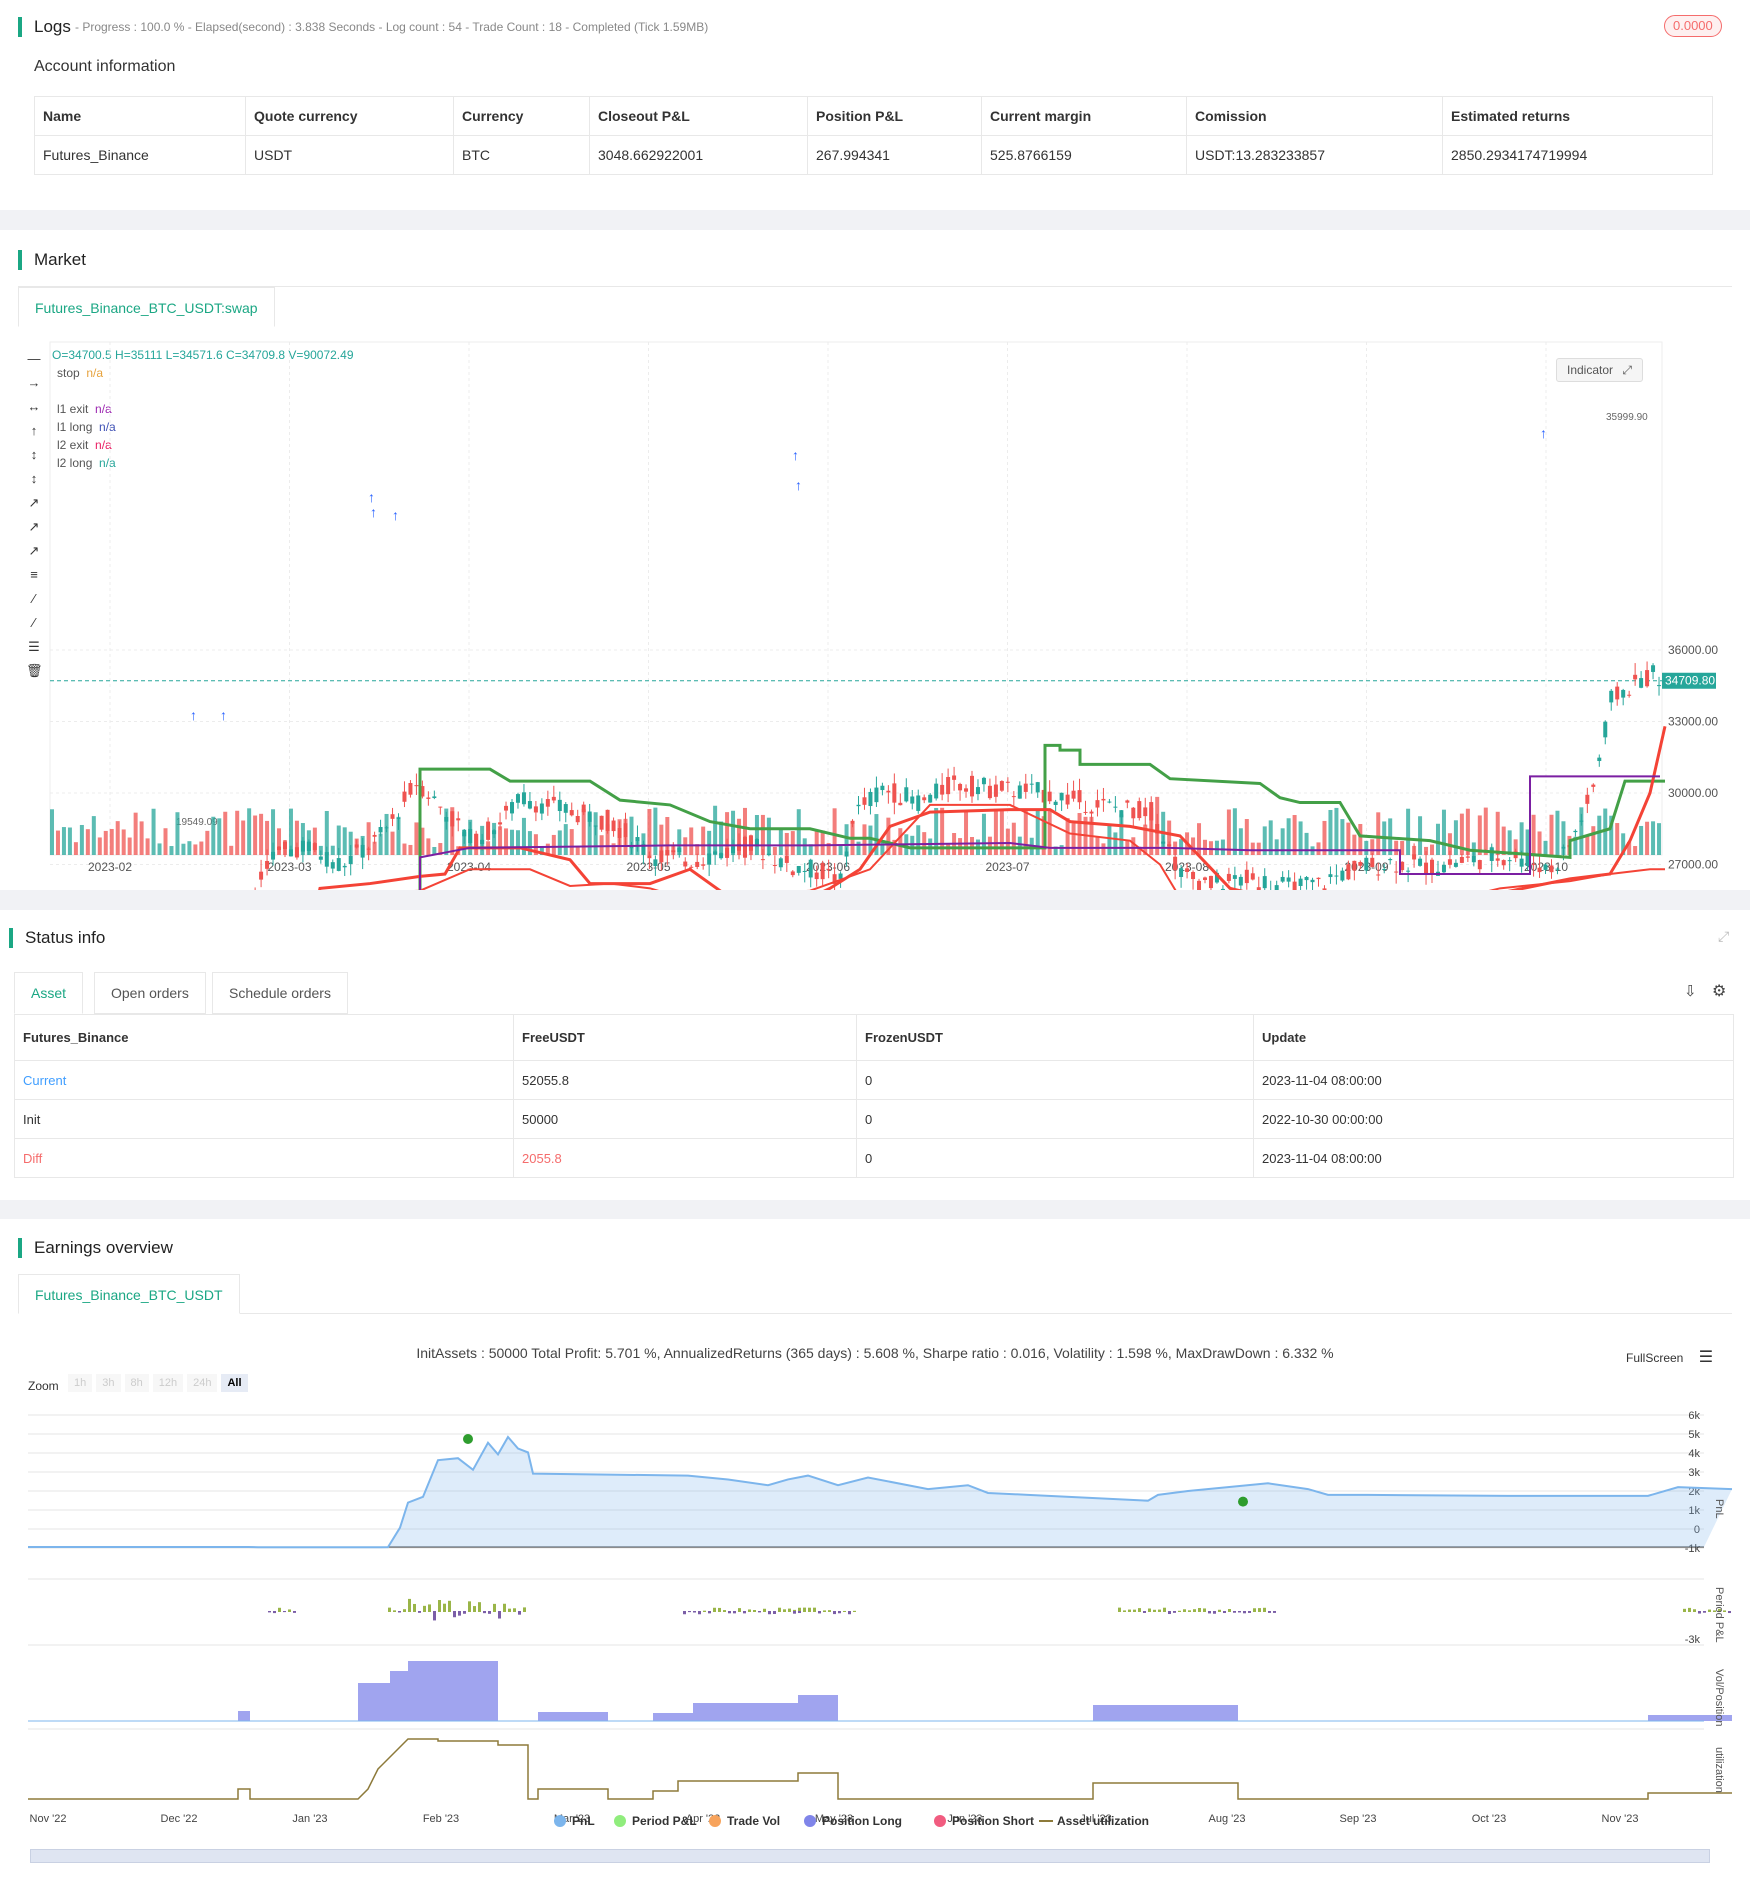 The image size is (1750, 1897). Describe the element at coordinates (34, 407) in the screenshot. I see `horizontal-segment-icon: ↔` at that location.